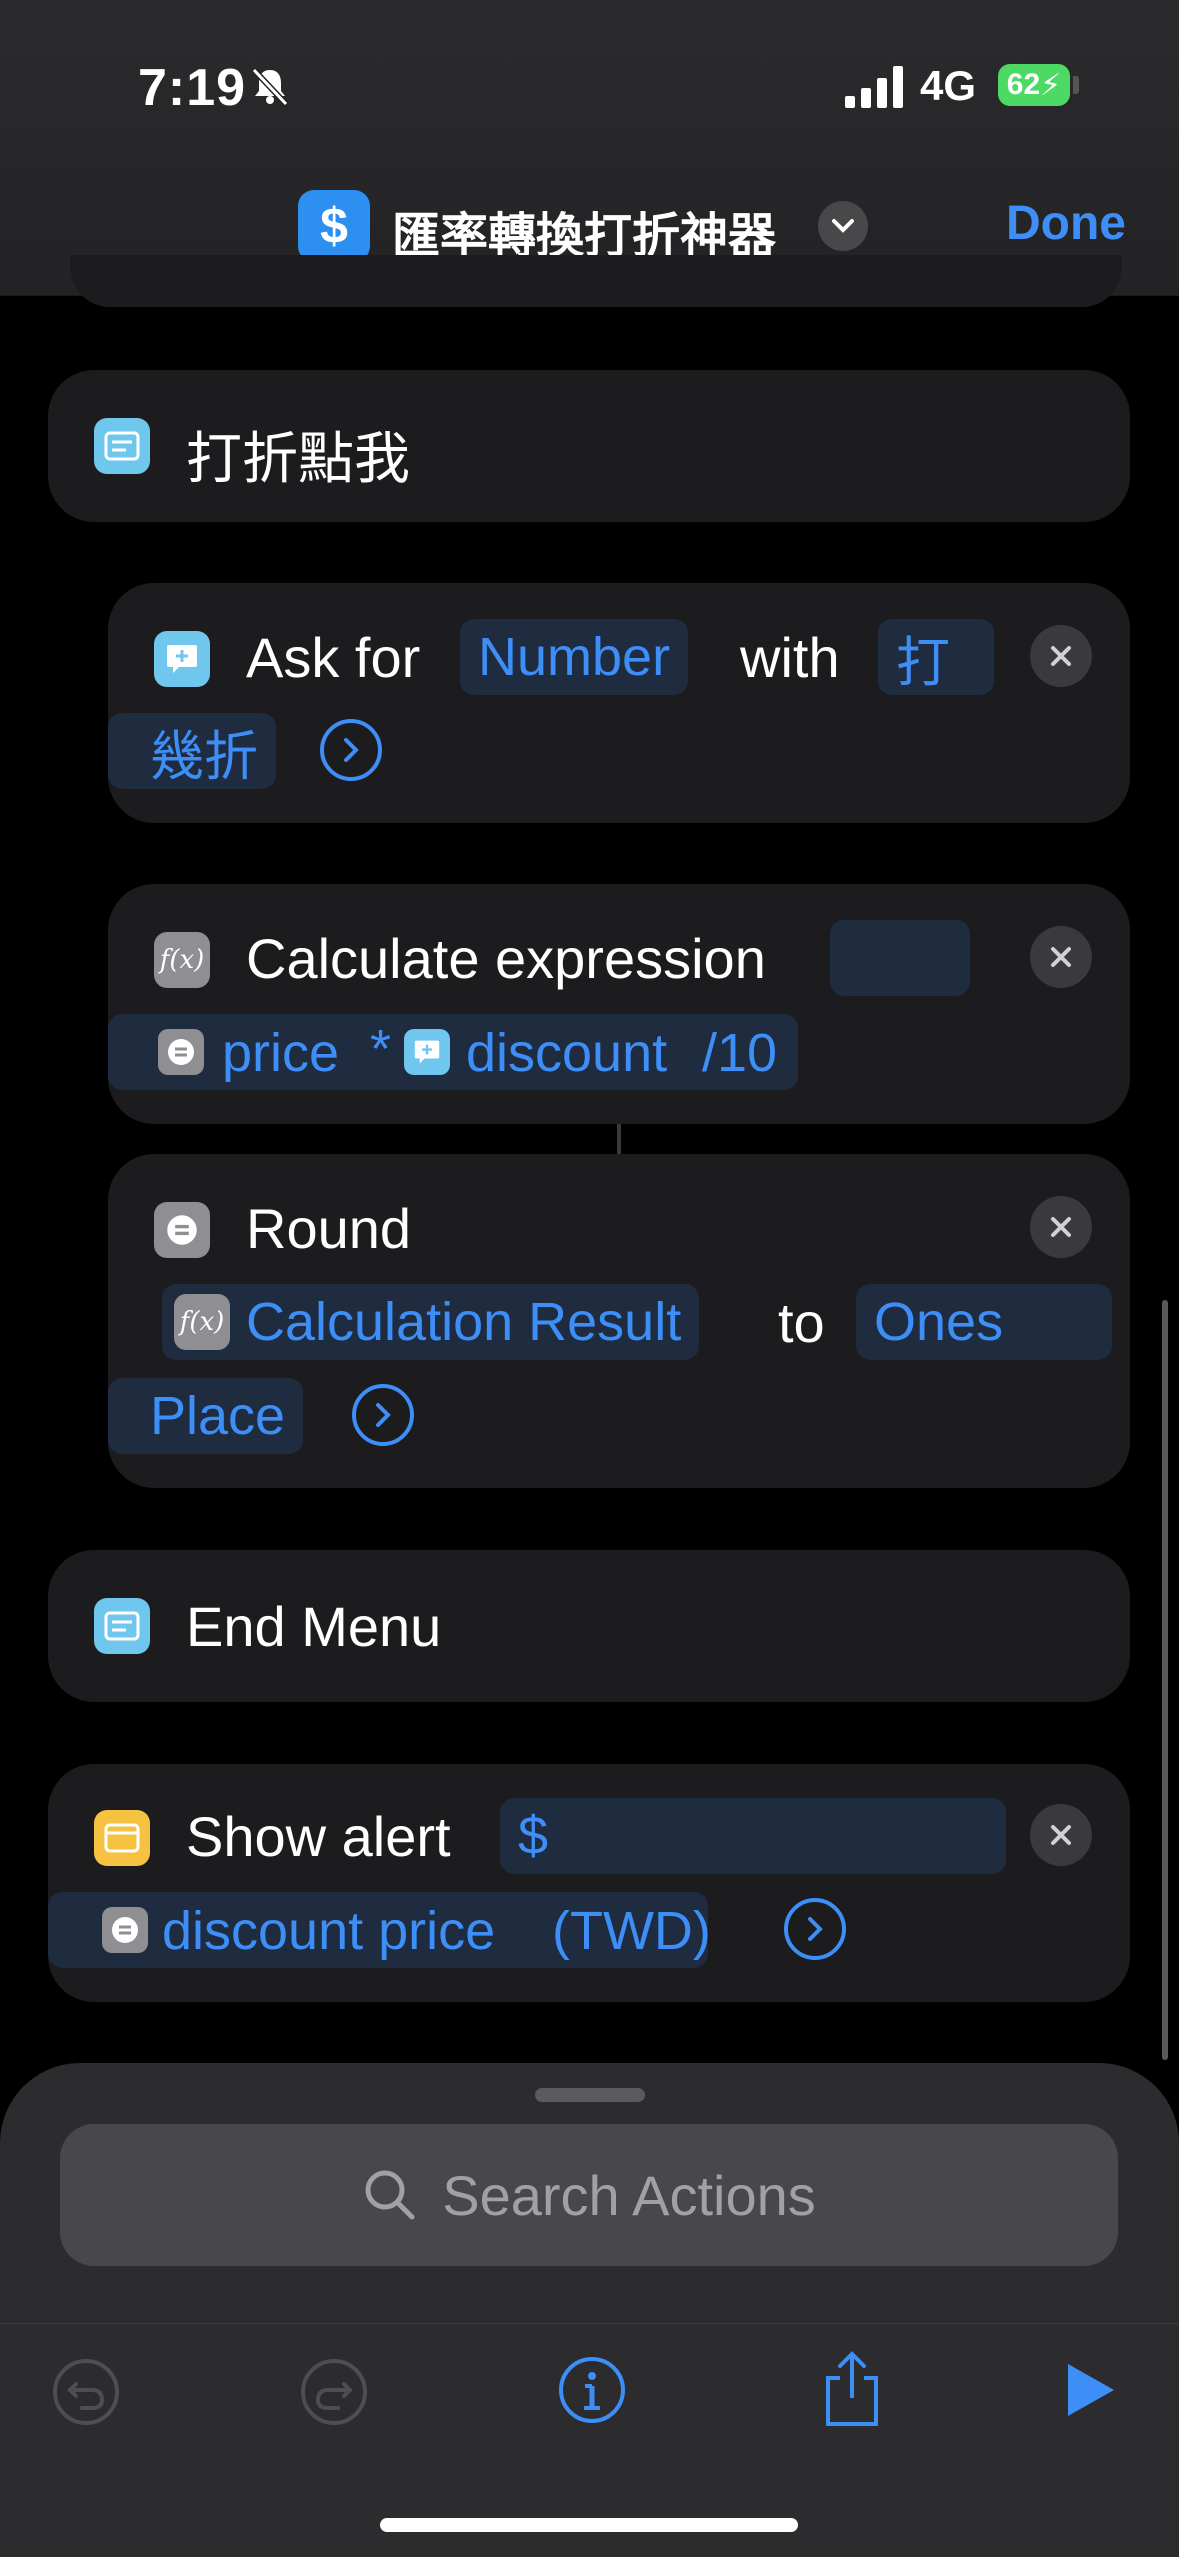 Image resolution: width=1179 pixels, height=2557 pixels. Describe the element at coordinates (592, 2390) in the screenshot. I see `info-icon` at that location.